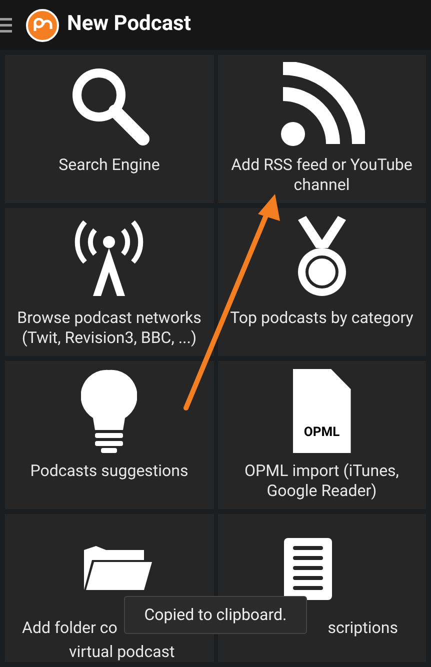  What do you see at coordinates (322, 185) in the screenshot?
I see `tile-label: channel` at bounding box center [322, 185].